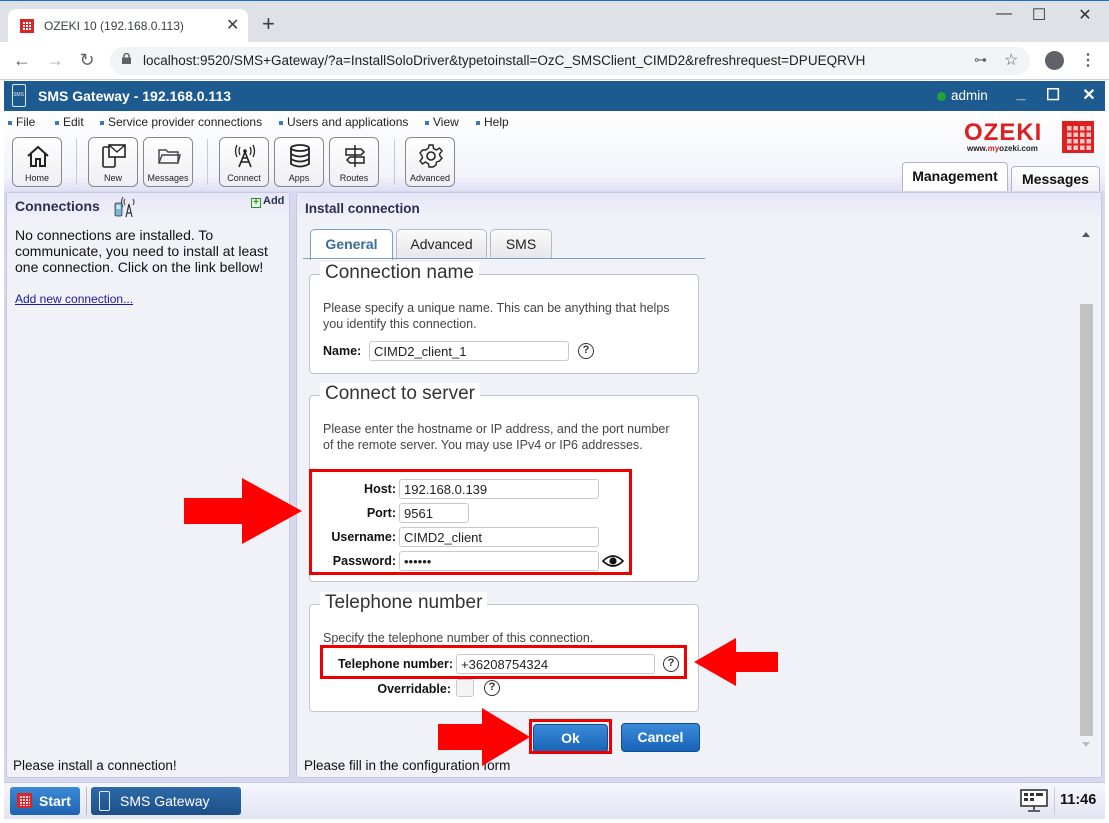 This screenshot has width=1109, height=823. What do you see at coordinates (114, 156) in the screenshot?
I see `new-message-icon` at bounding box center [114, 156].